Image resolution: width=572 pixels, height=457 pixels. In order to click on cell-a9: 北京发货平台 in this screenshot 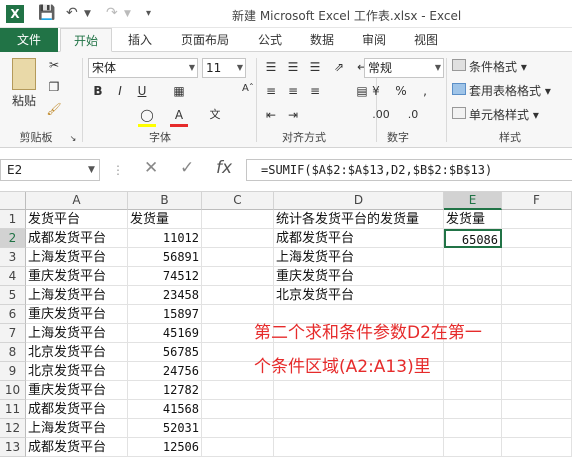, I will do `click(77, 371)`.